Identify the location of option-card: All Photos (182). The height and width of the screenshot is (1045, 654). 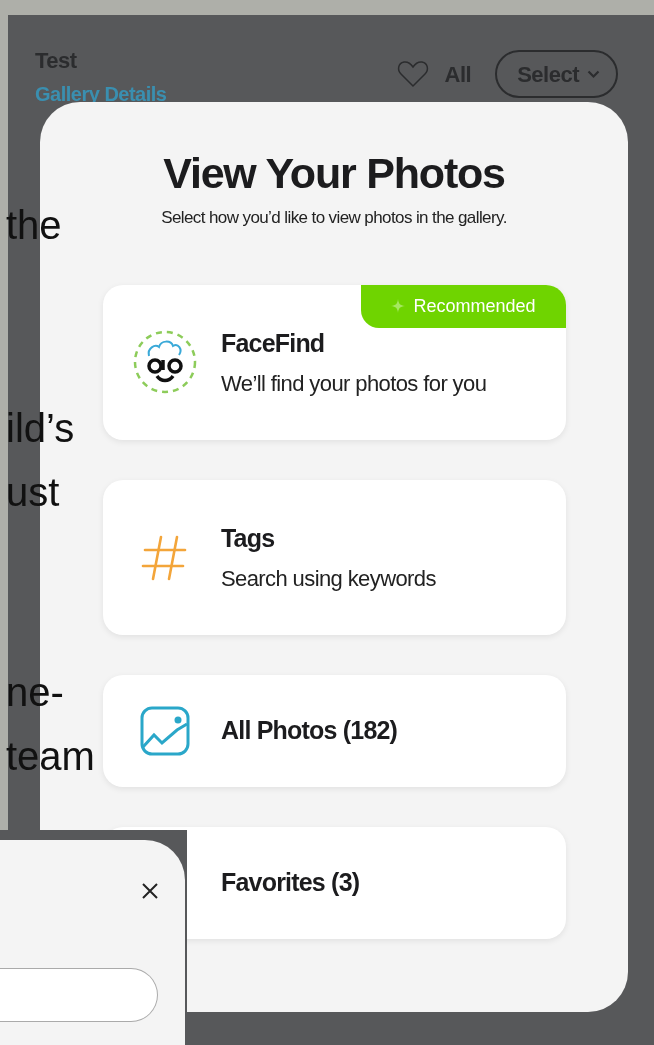
(334, 730).